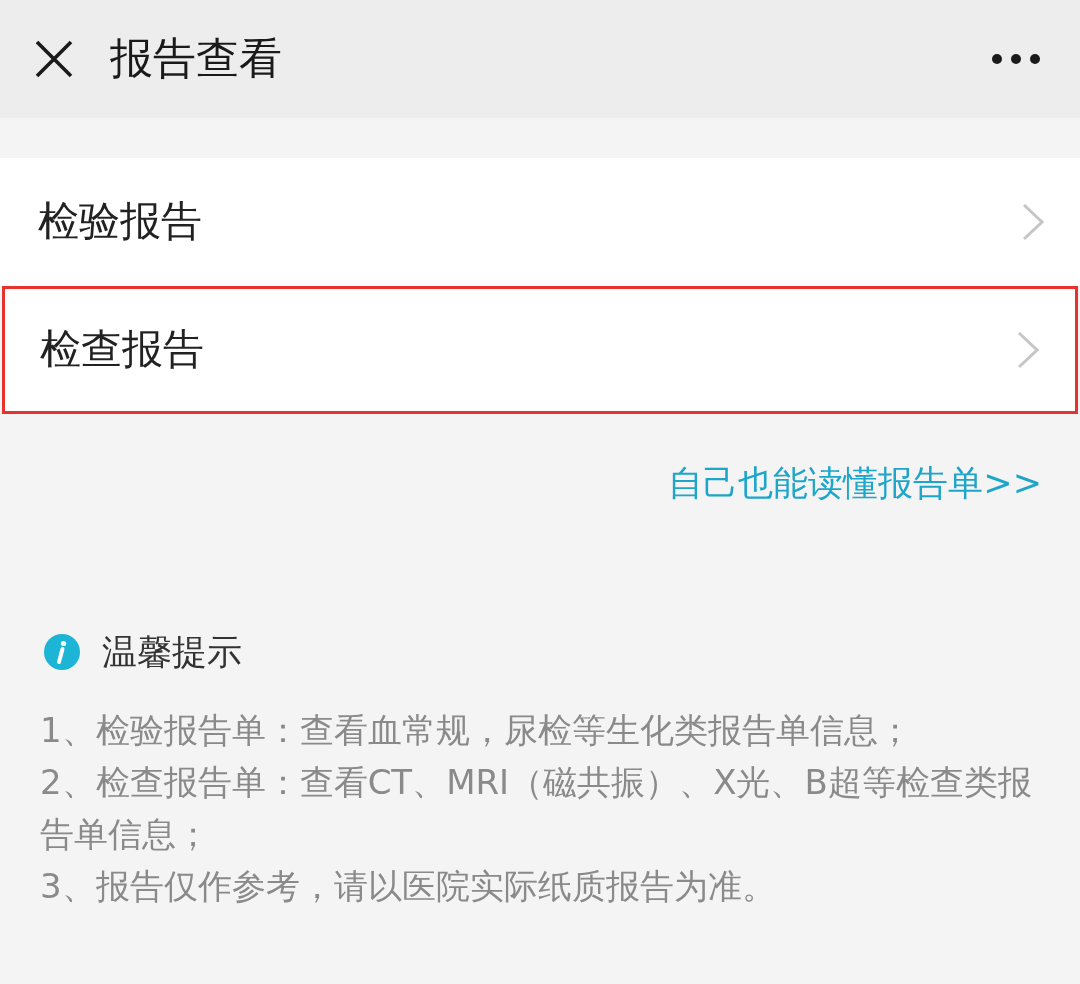  What do you see at coordinates (408, 886) in the screenshot?
I see `tip-text: 3、报告仅作参考，请以医院实际纸质报告为准。` at bounding box center [408, 886].